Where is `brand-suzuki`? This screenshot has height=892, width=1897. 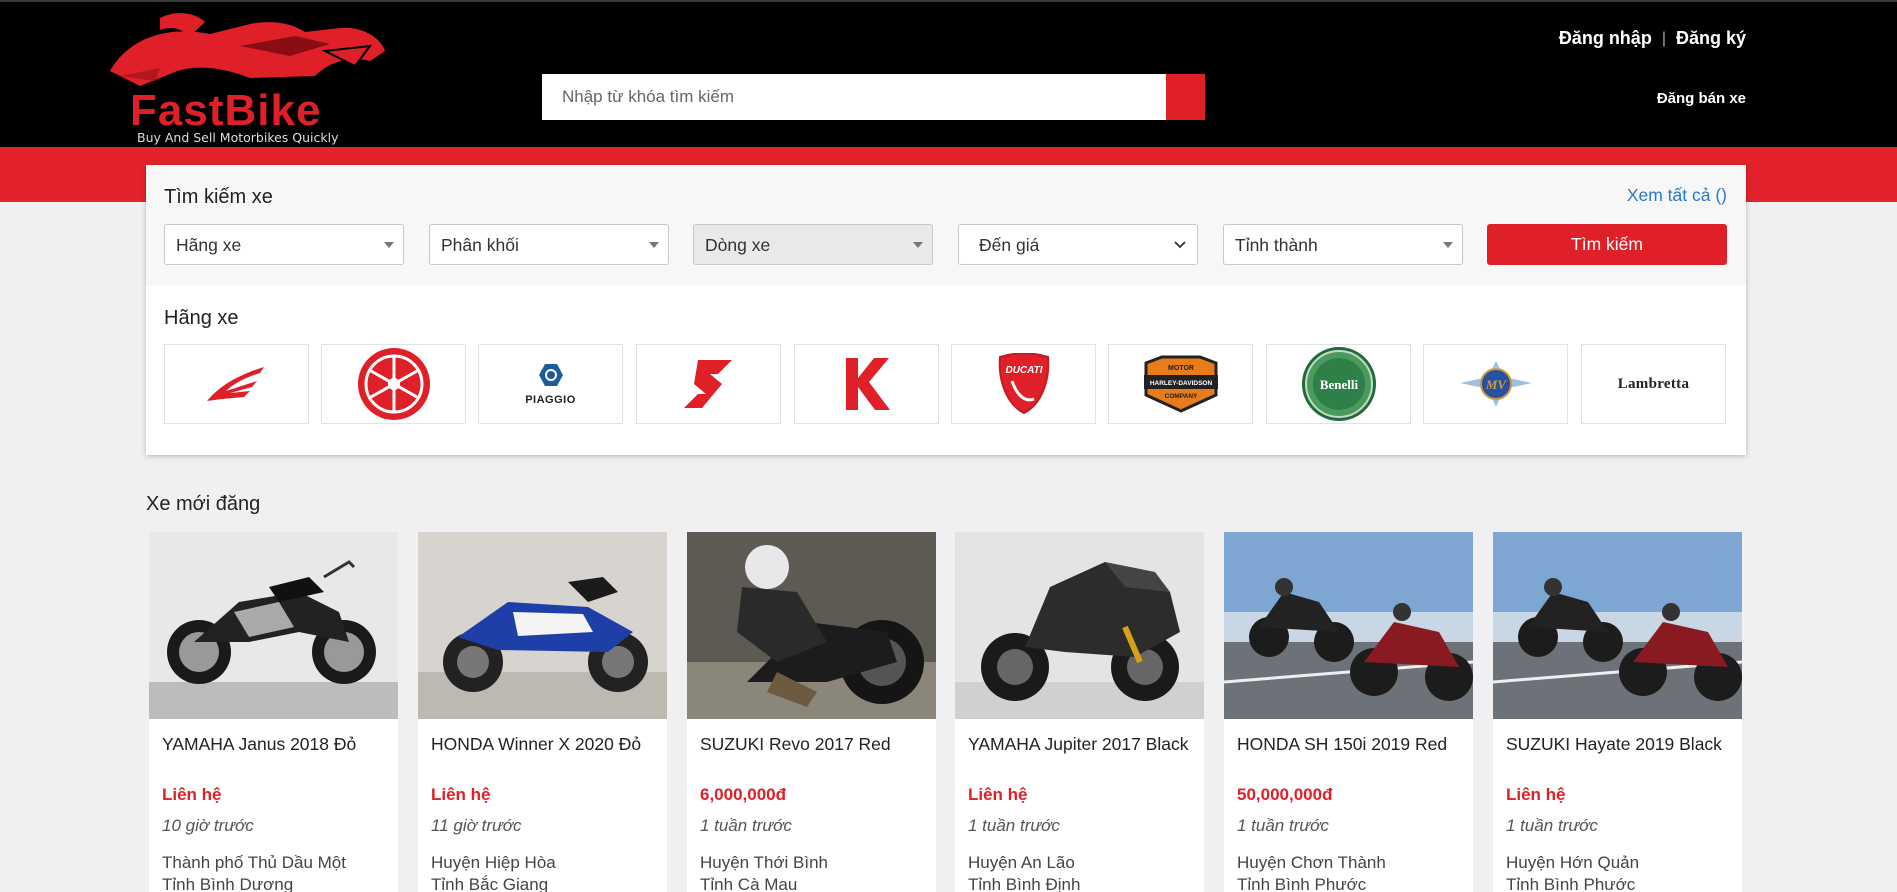 brand-suzuki is located at coordinates (708, 384).